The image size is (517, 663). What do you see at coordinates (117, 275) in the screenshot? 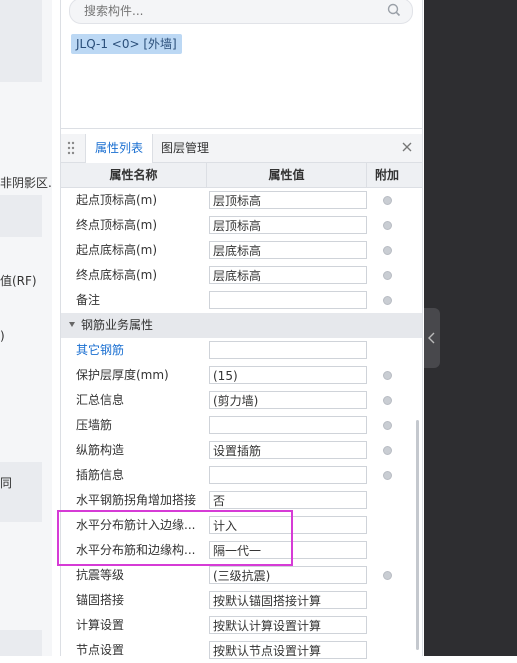
I see `property-name: 终点底标高(m)` at bounding box center [117, 275].